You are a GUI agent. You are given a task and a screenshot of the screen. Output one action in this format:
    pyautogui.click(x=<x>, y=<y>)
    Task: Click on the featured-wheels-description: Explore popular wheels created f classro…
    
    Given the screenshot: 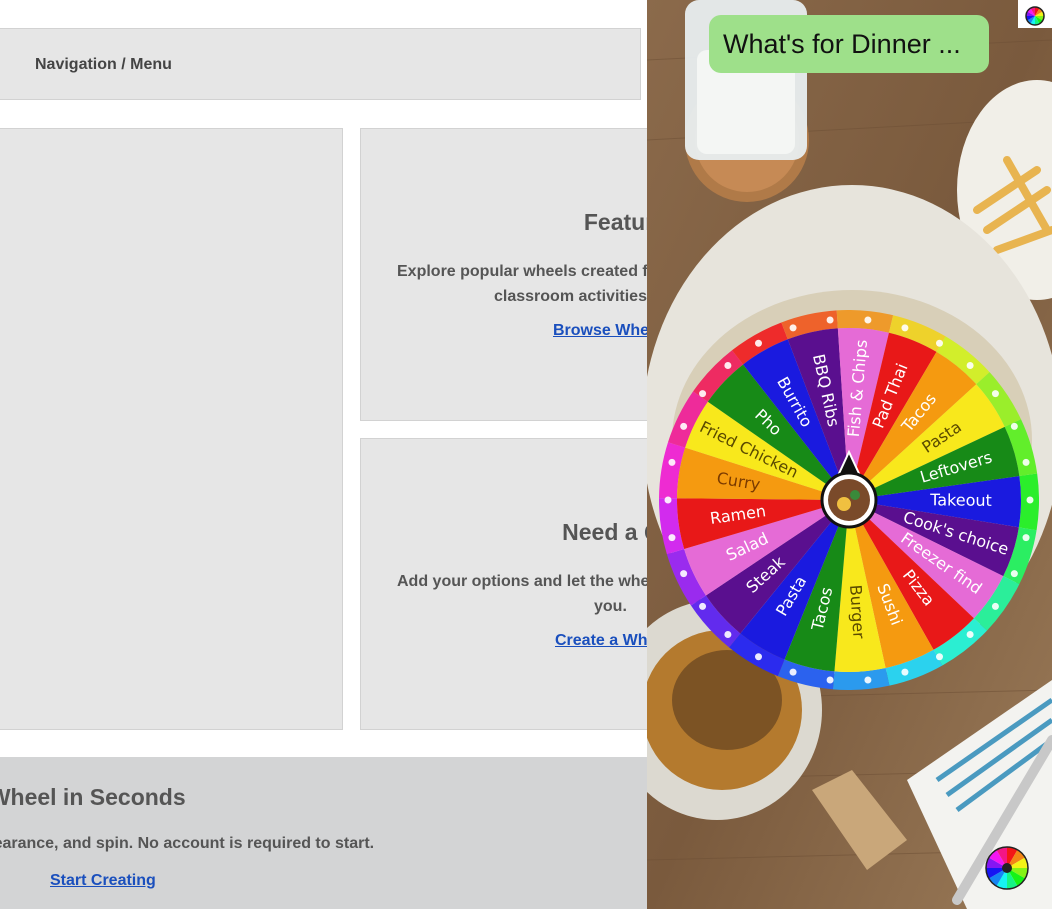 What is the action you would take?
    pyautogui.click(x=538, y=284)
    